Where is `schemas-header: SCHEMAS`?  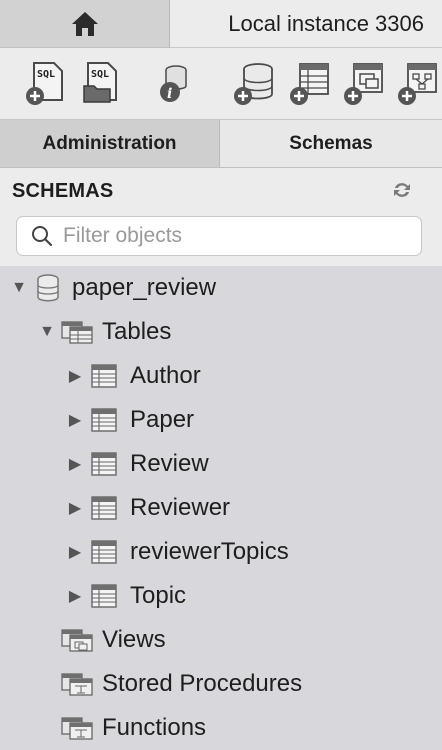
schemas-header: SCHEMAS is located at coordinates (221, 217).